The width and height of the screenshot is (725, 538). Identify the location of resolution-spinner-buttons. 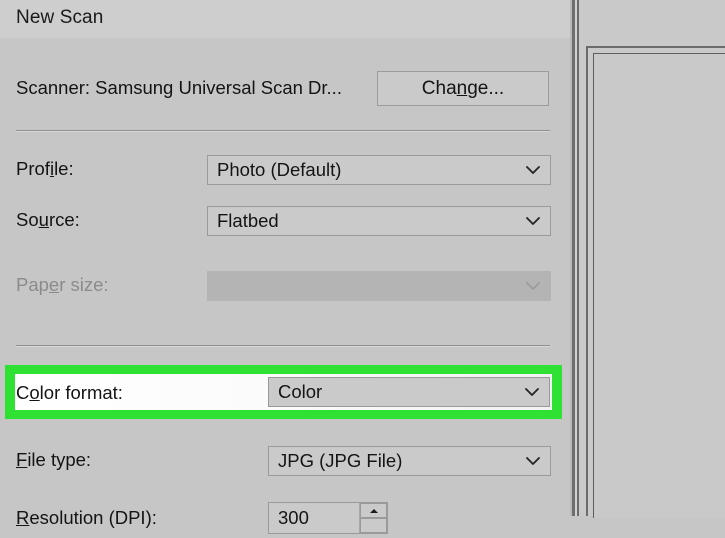
(373, 518).